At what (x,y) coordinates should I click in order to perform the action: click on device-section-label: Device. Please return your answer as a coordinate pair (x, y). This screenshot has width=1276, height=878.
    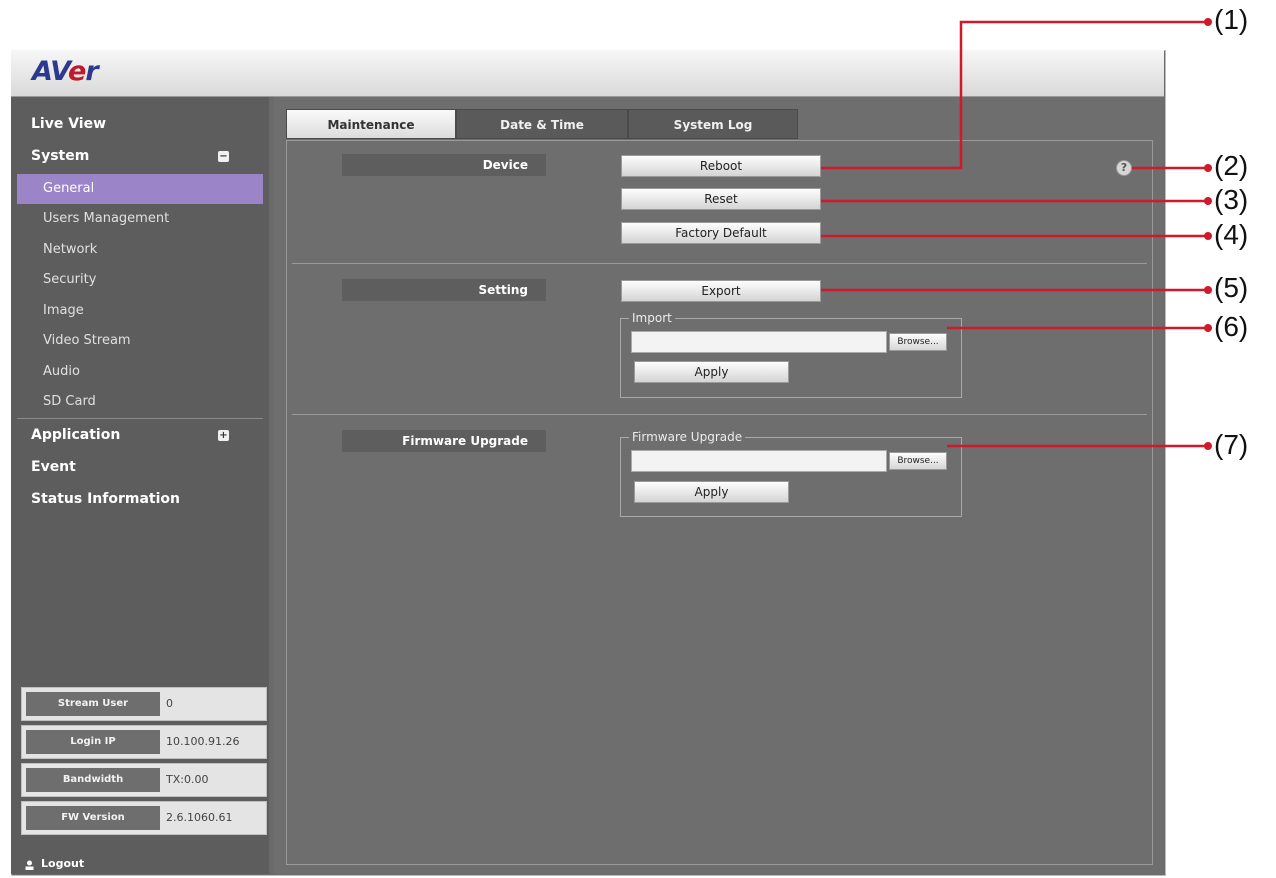
    Looking at the image, I should click on (444, 165).